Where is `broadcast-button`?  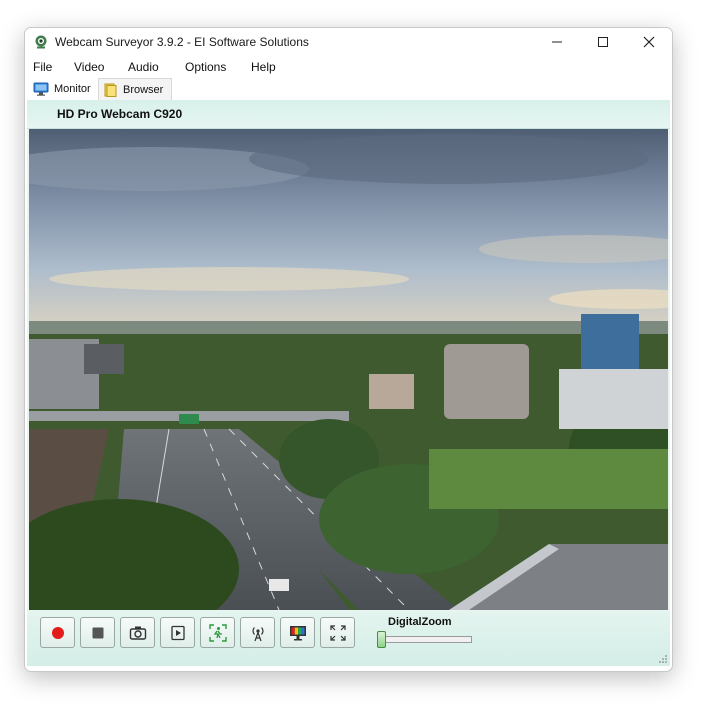
broadcast-button is located at coordinates (257, 632).